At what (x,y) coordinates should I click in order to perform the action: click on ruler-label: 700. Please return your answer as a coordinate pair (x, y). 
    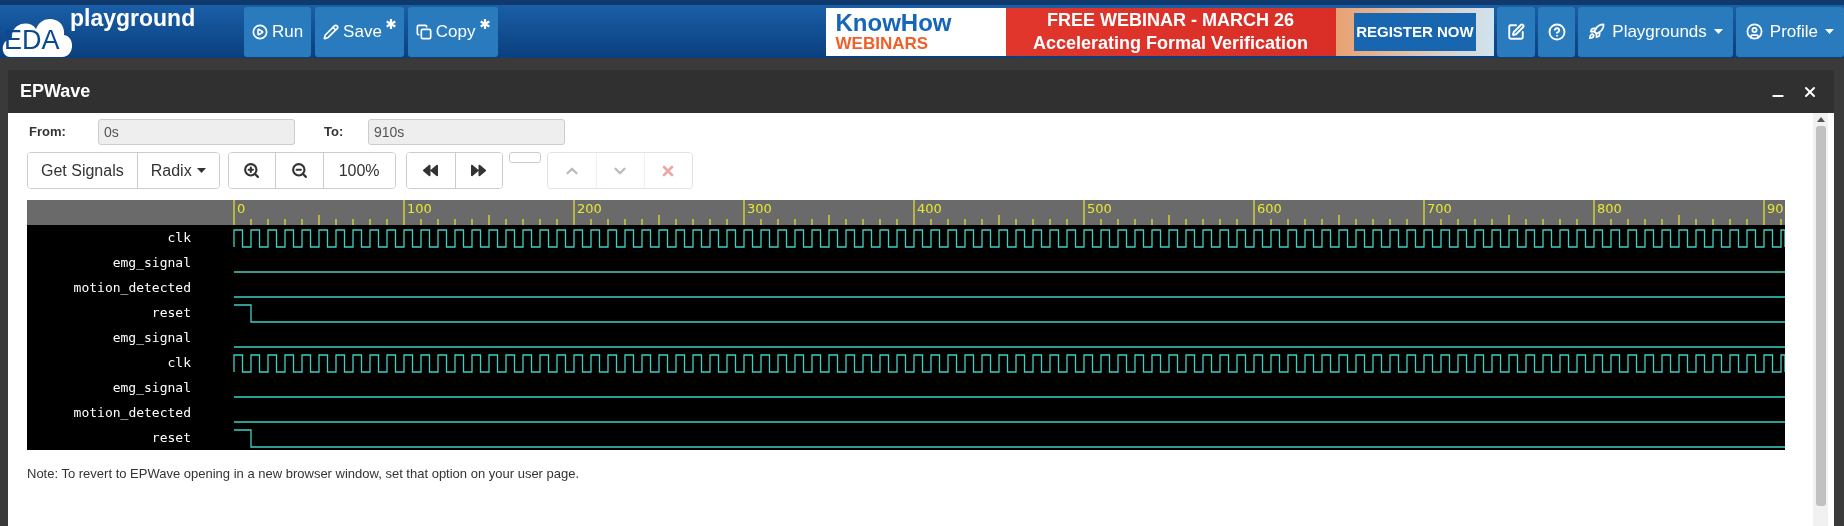
    Looking at the image, I should click on (1439, 208).